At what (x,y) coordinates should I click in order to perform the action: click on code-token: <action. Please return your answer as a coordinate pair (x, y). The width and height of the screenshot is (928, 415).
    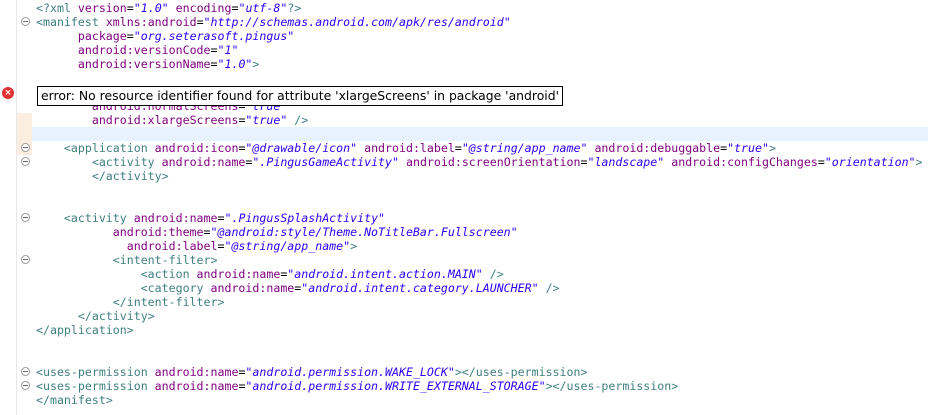
    Looking at the image, I should click on (168, 274).